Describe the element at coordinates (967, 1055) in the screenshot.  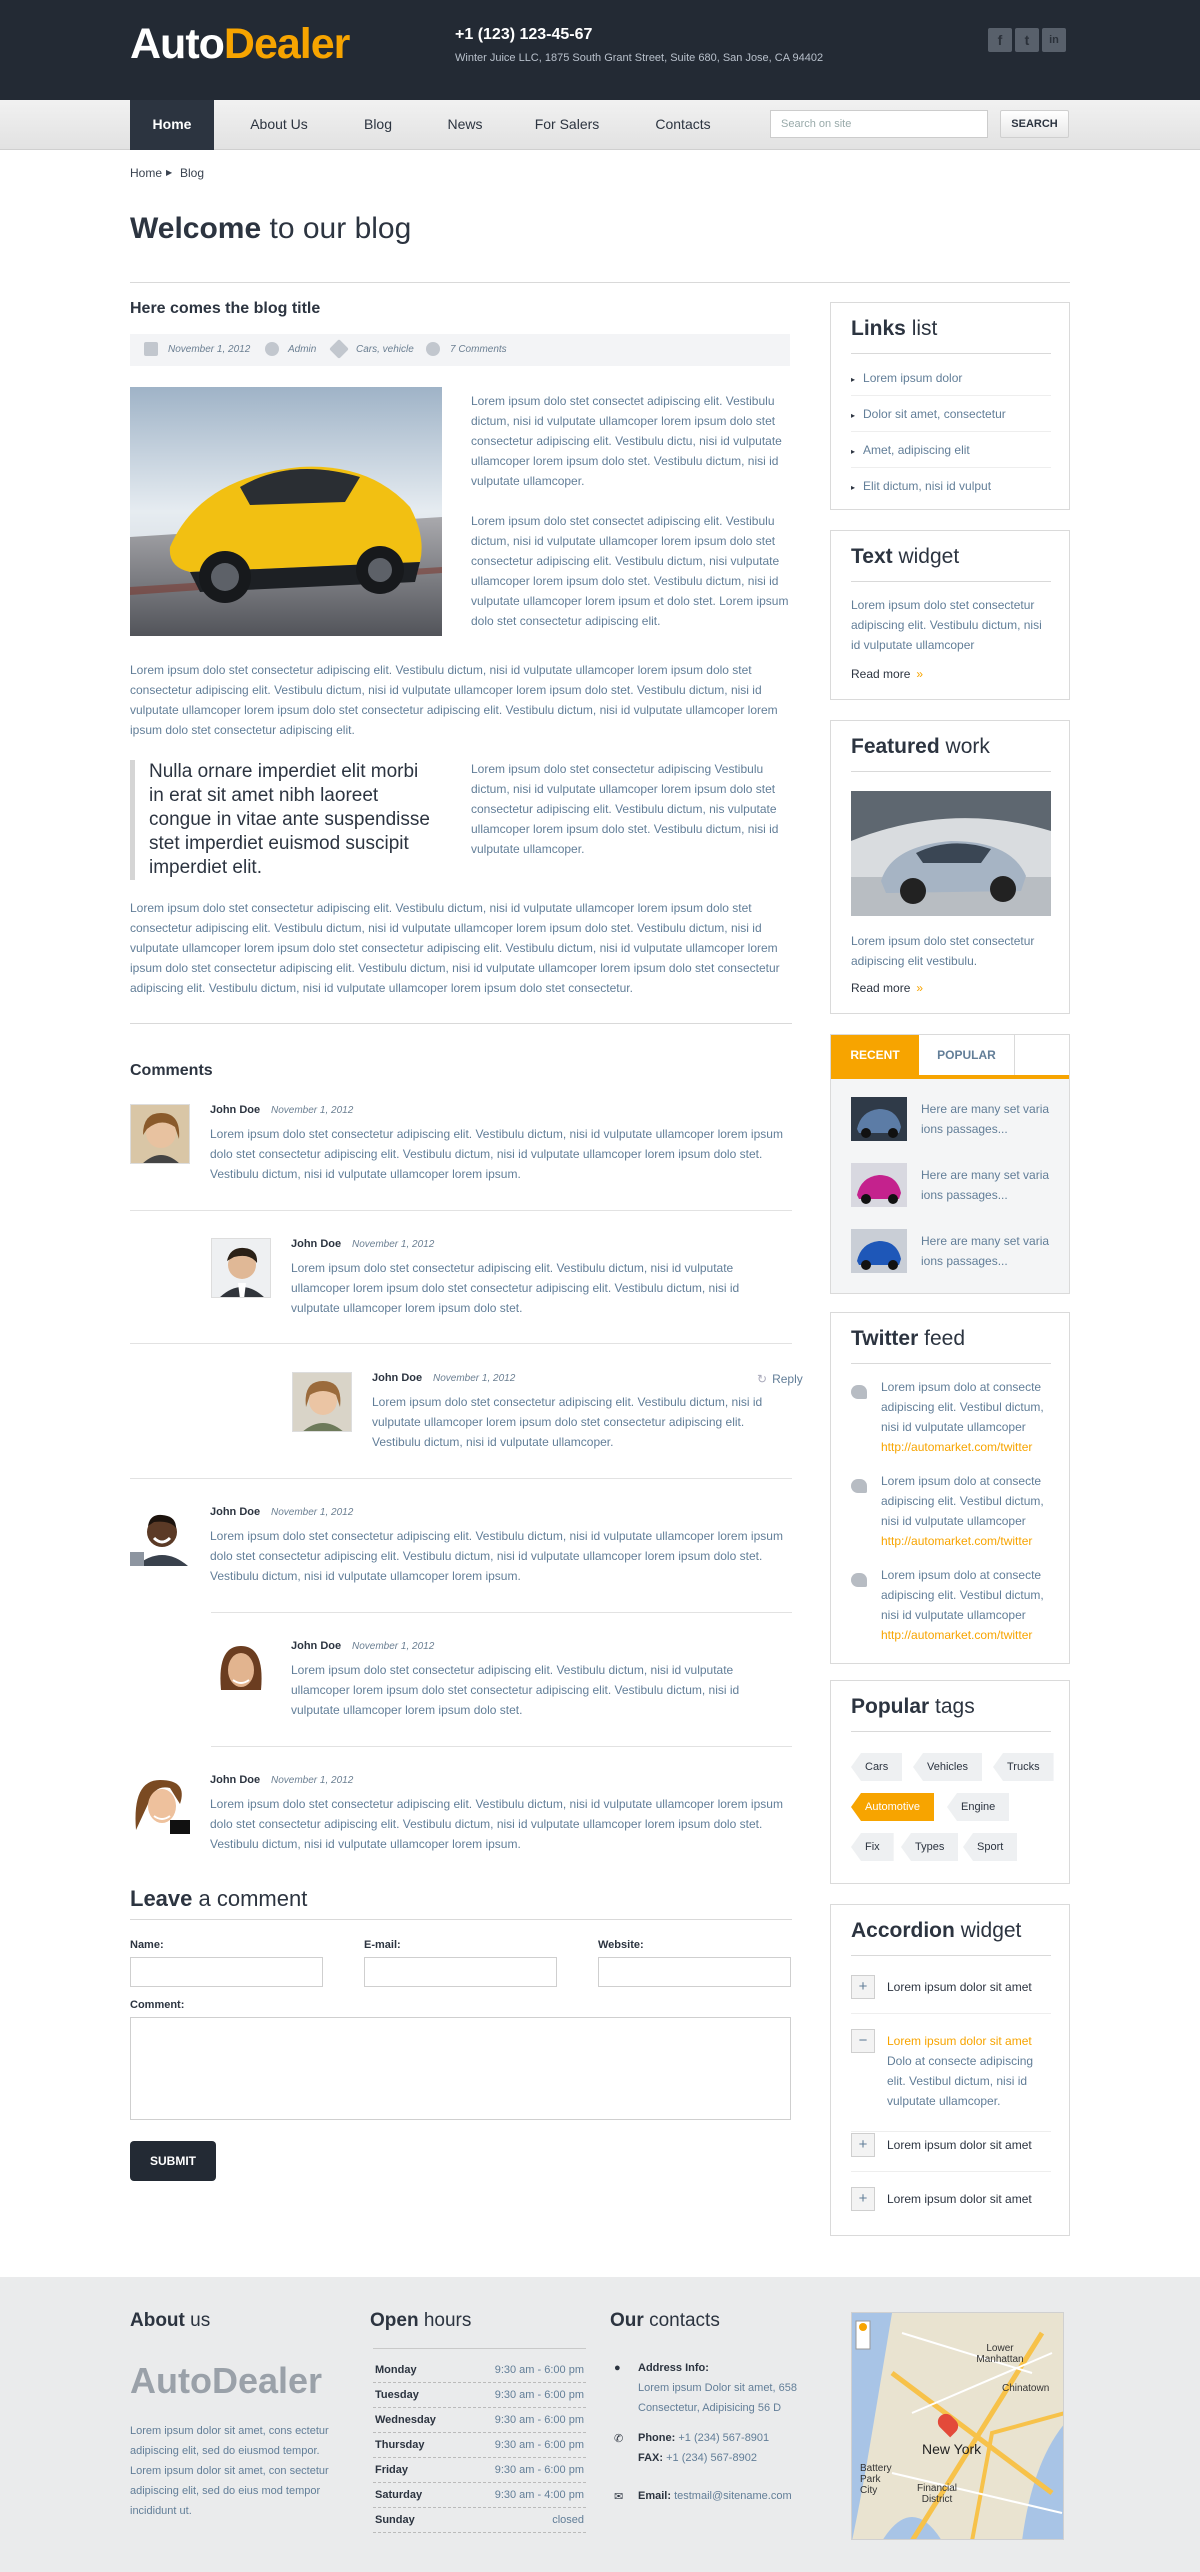
I see `tab-popular: POPULAR` at that location.